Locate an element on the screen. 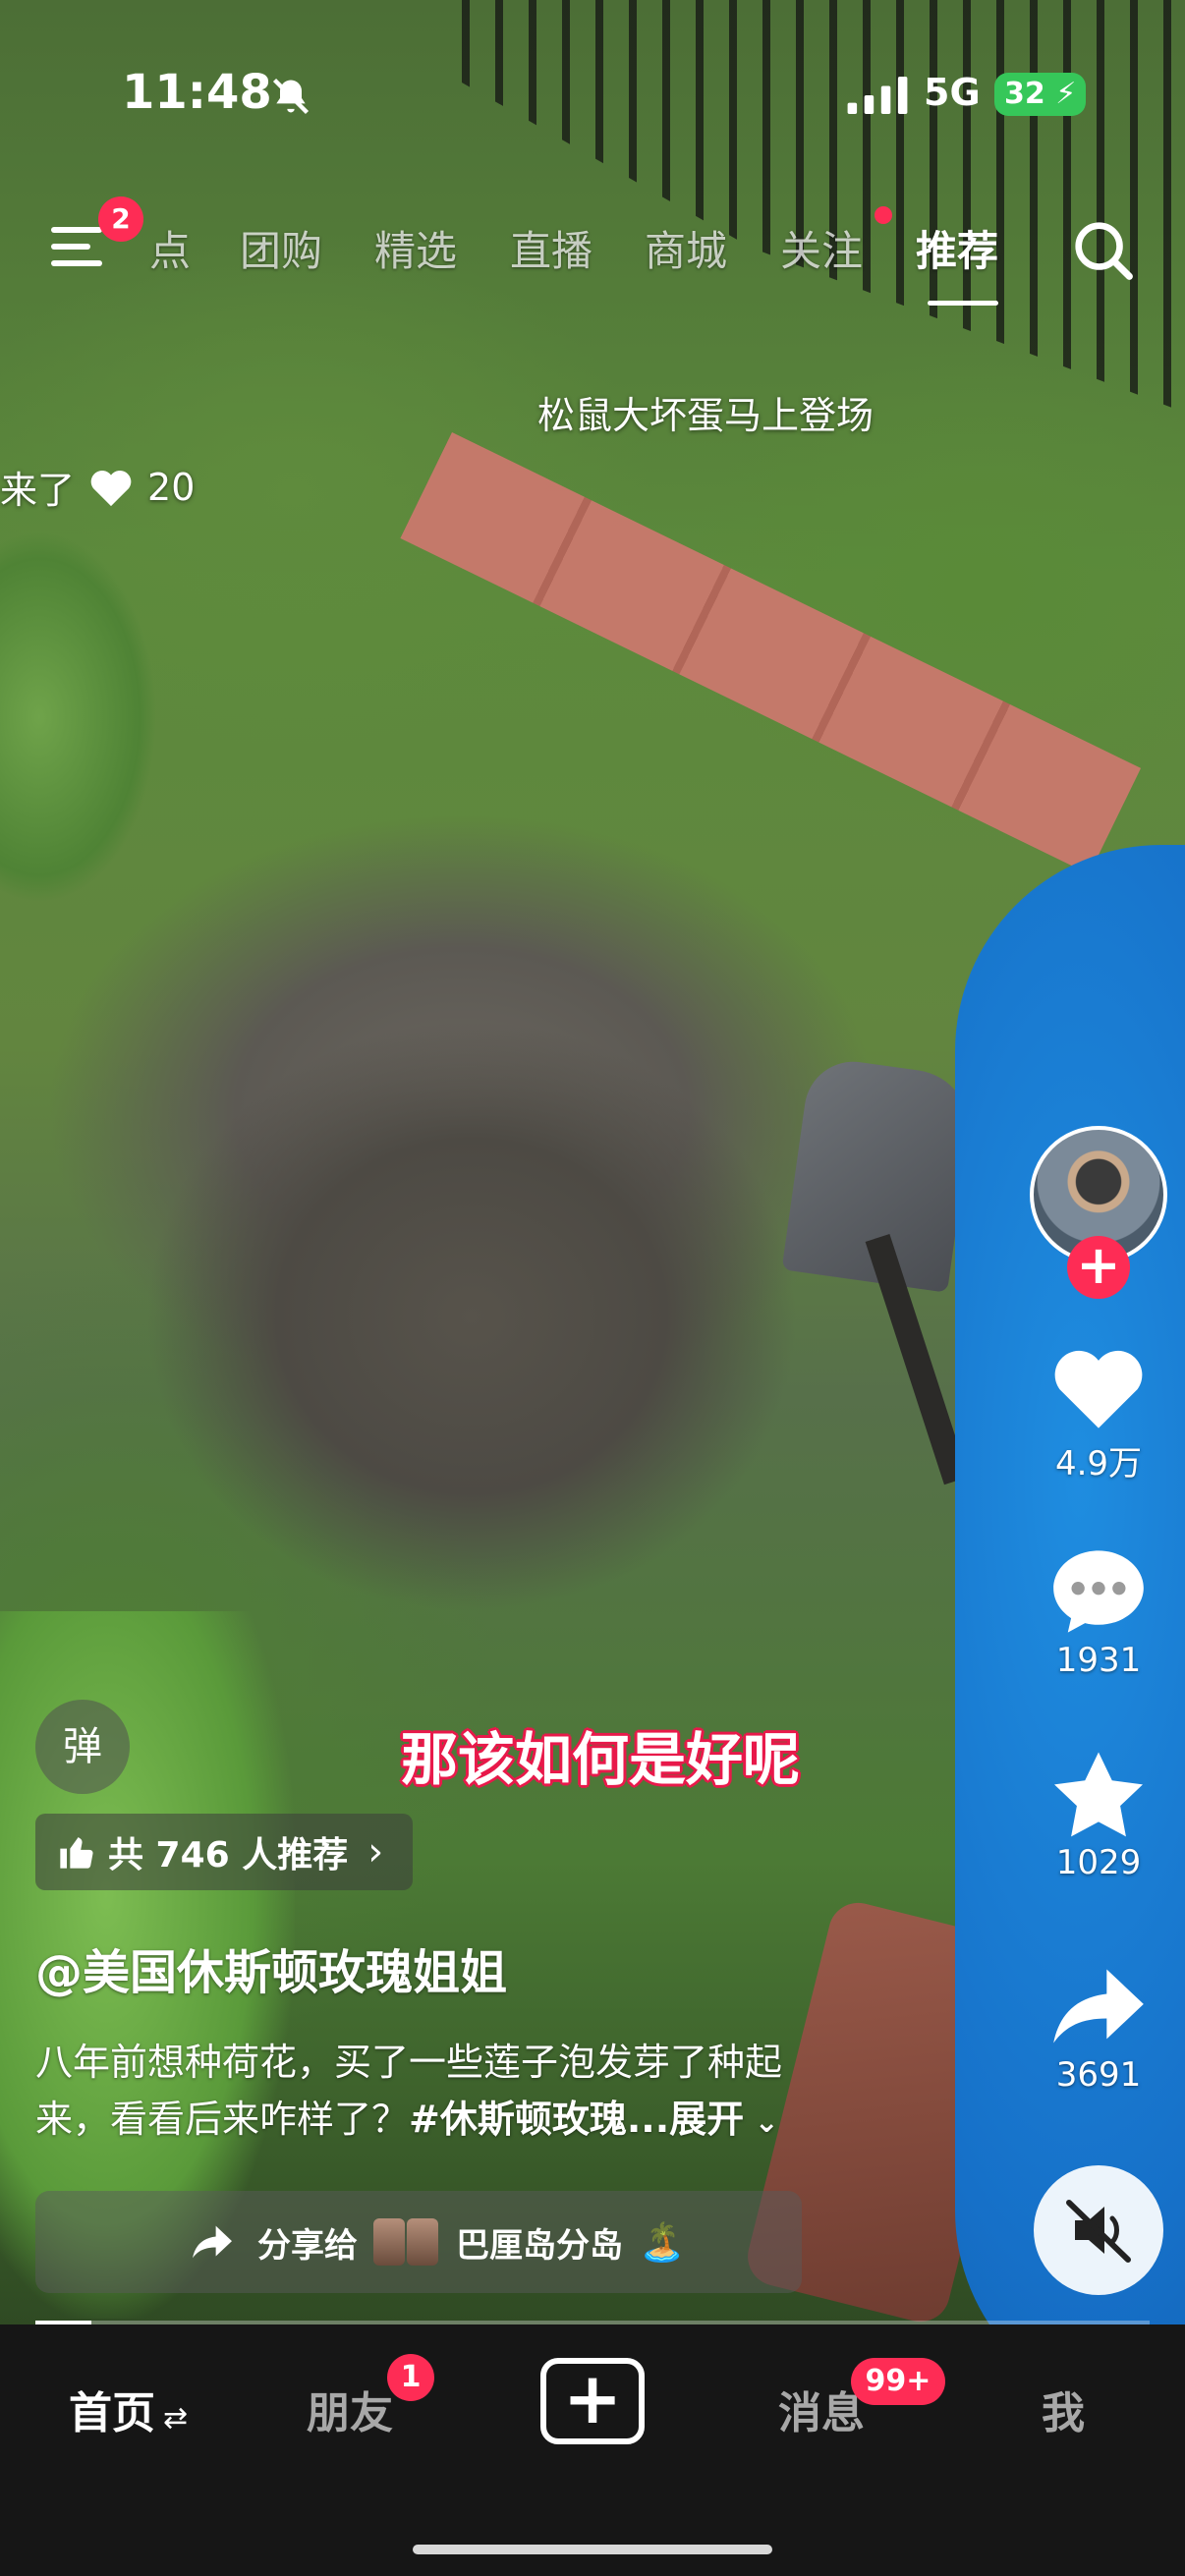 The image size is (1185, 2576). refresh-icon: ⇄ is located at coordinates (176, 2418).